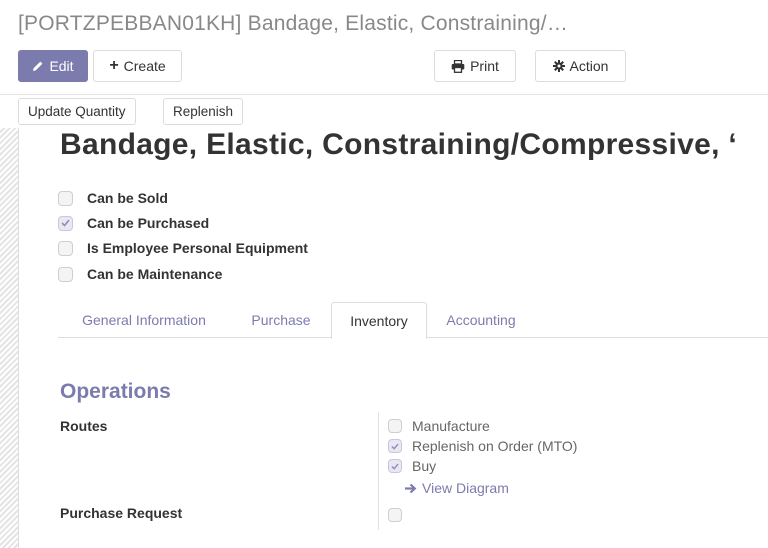  What do you see at coordinates (144, 320) in the screenshot?
I see `tab-general-information: General Information` at bounding box center [144, 320].